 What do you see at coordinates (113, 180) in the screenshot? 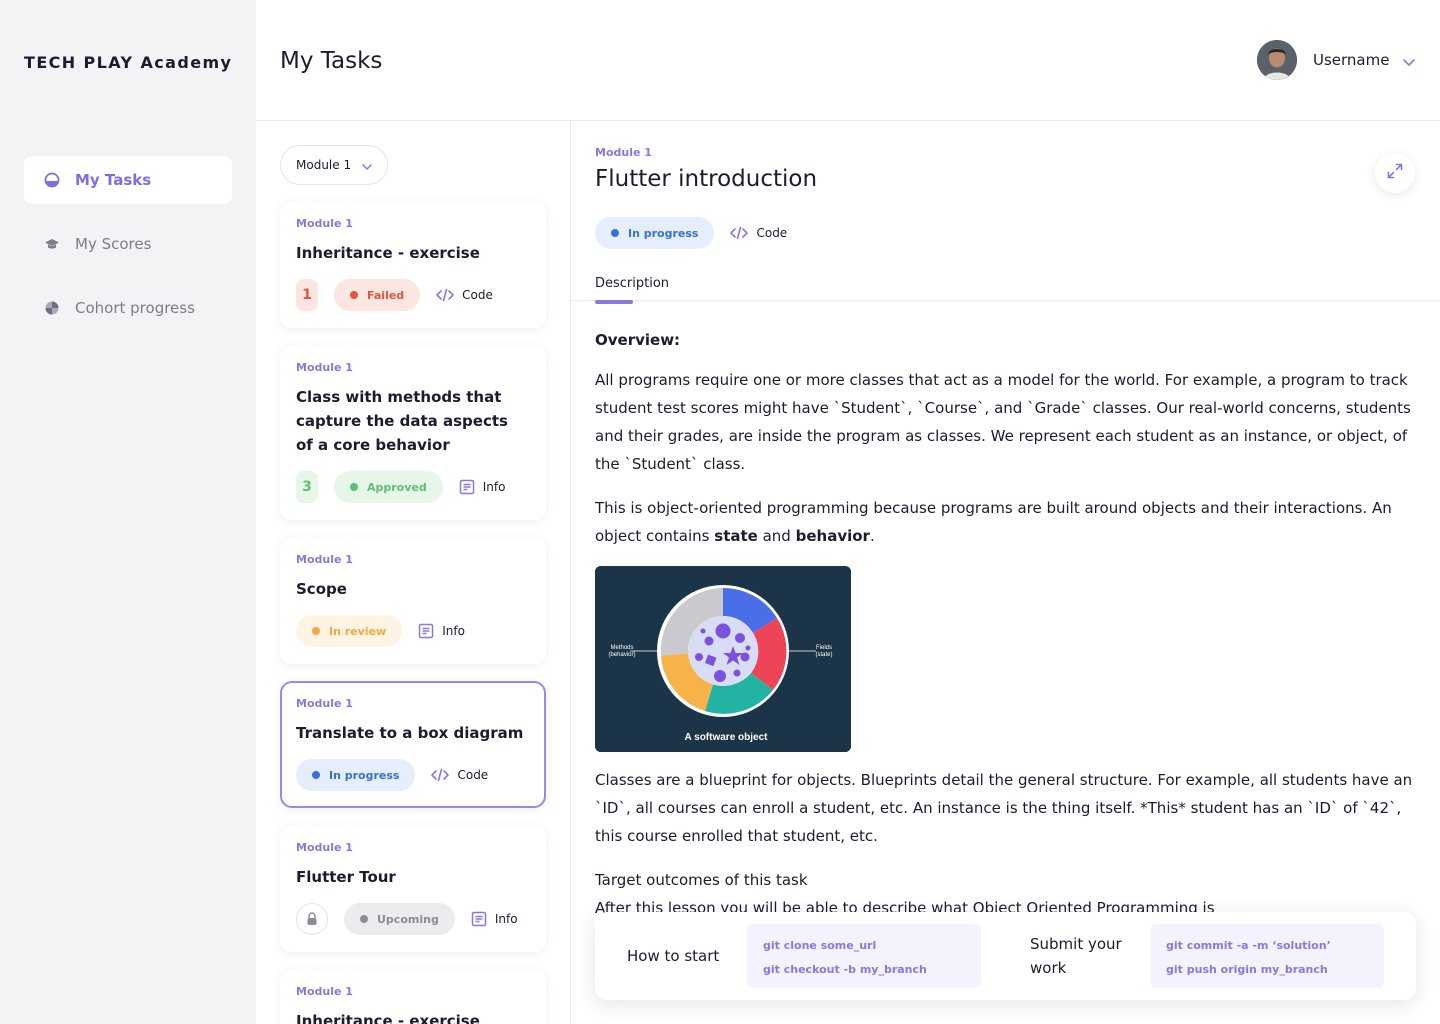
I see `sidebar-item-label: My Tasks` at bounding box center [113, 180].